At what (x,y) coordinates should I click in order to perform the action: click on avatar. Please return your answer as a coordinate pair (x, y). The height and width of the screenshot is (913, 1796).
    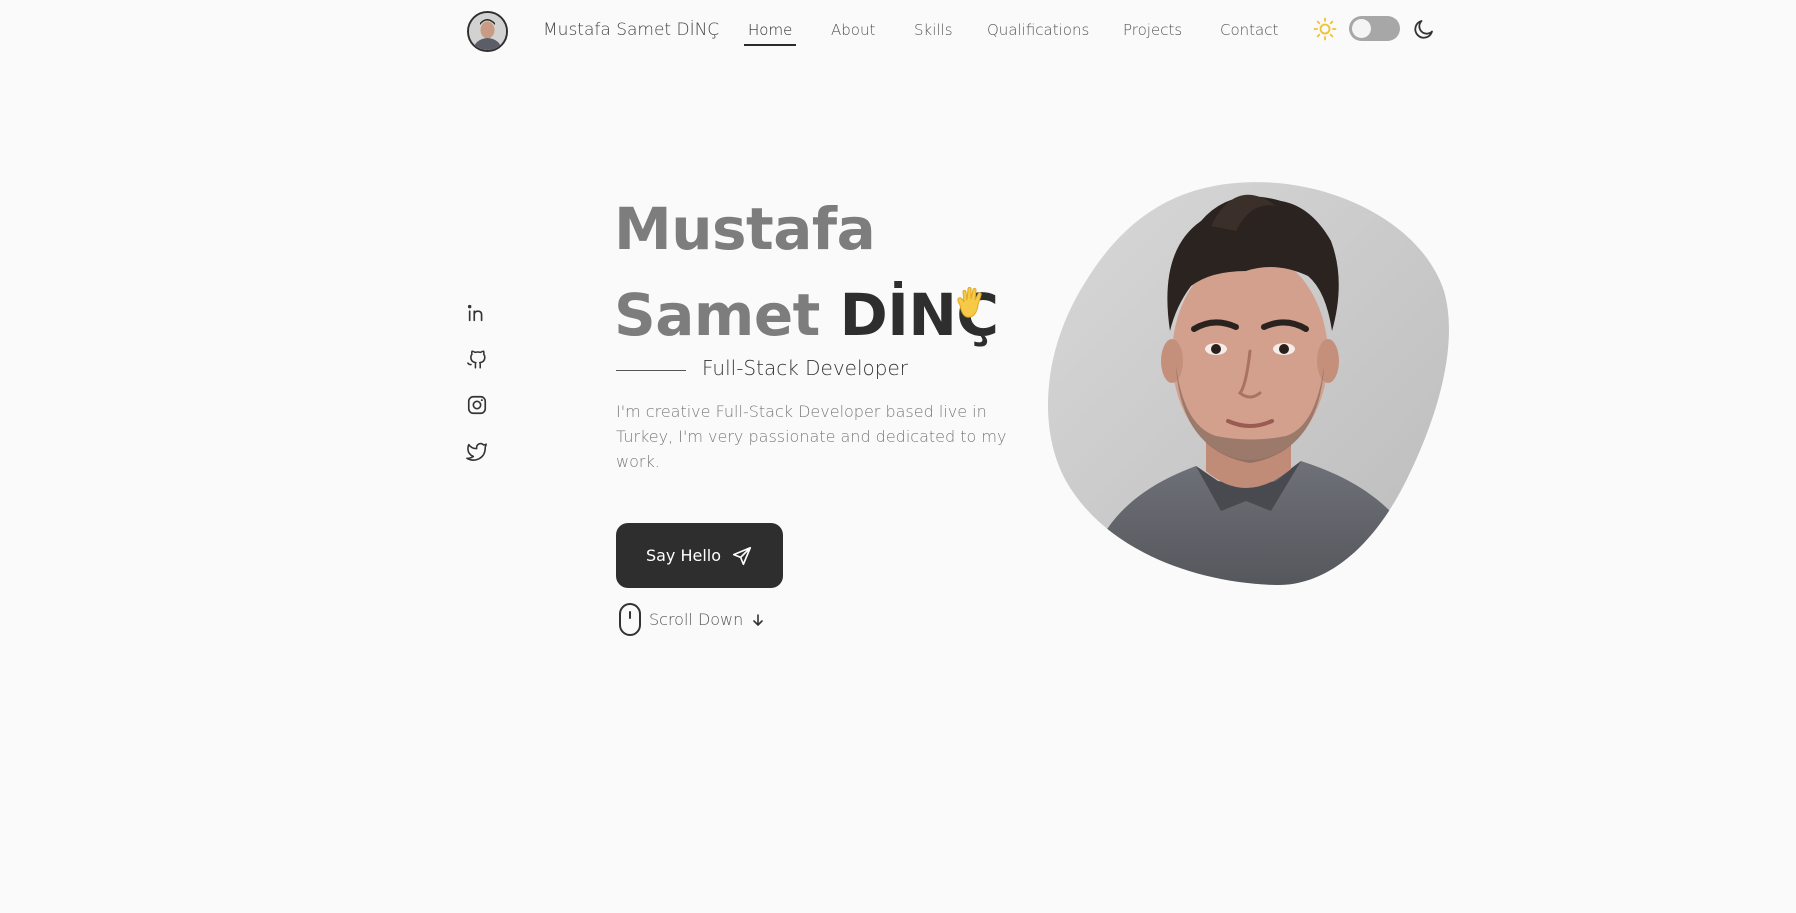
    Looking at the image, I should click on (487, 31).